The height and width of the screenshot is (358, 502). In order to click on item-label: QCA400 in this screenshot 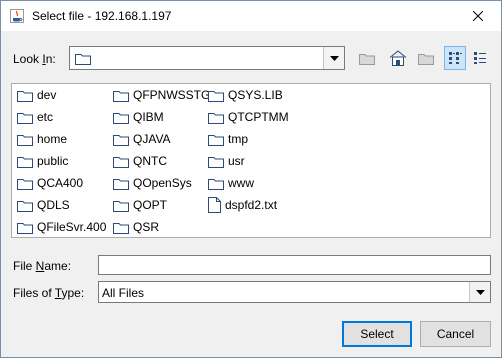, I will do `click(60, 183)`.